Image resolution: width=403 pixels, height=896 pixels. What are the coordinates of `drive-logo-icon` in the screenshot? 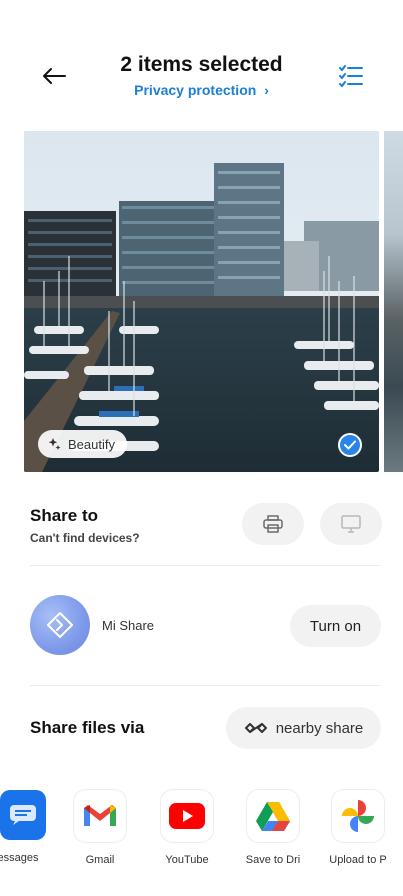 It's located at (273, 816).